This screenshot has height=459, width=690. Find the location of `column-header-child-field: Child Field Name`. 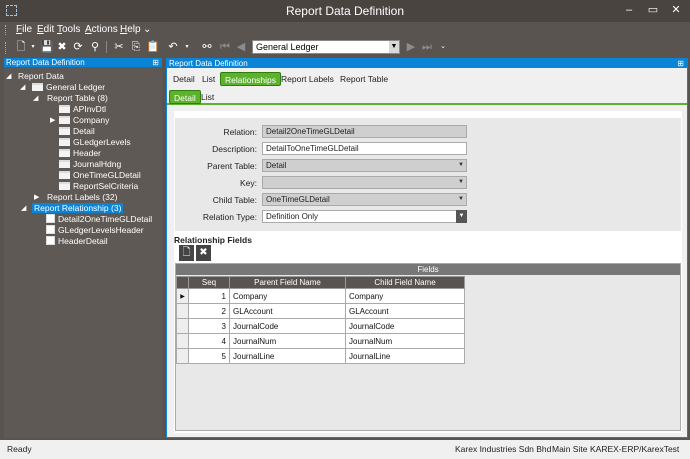

column-header-child-field: Child Field Name is located at coordinates (405, 282).